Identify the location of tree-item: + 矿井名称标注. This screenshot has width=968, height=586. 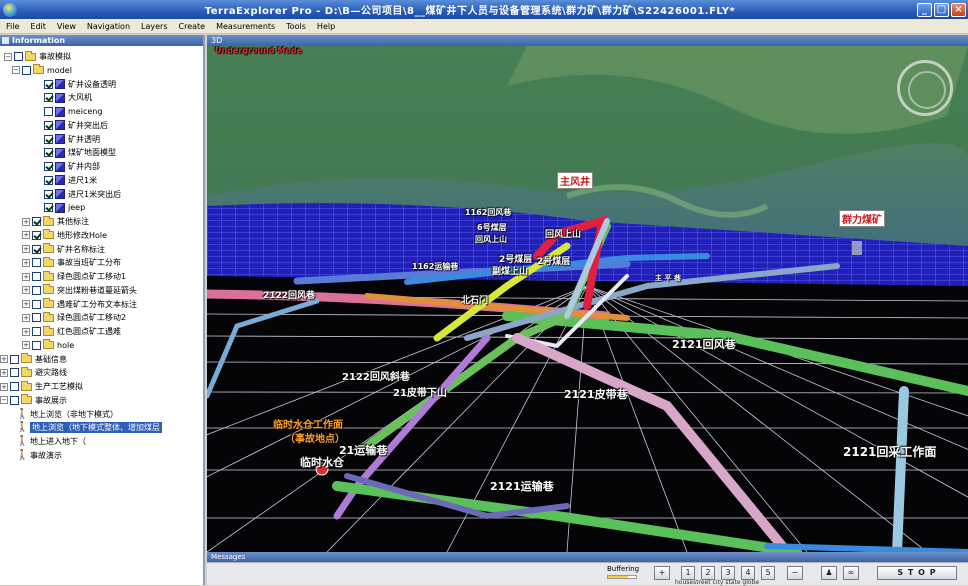
(63, 249).